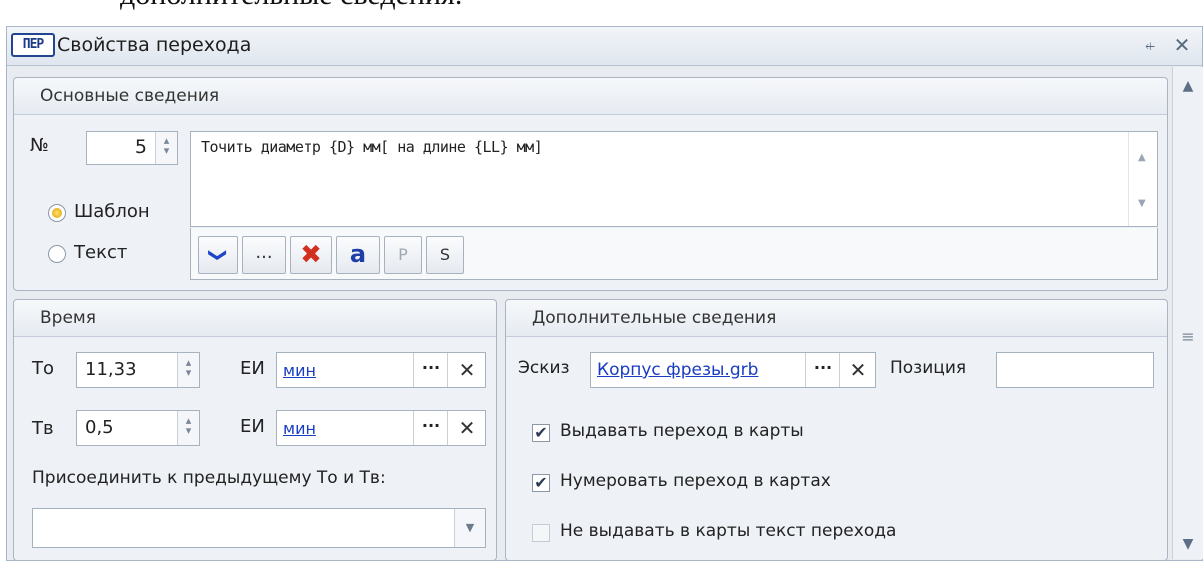 The height and width of the screenshot is (561, 1203). What do you see at coordinates (138, 428) in the screenshot?
I see `tv-stepper: 0,5 ▴ ▾` at bounding box center [138, 428].